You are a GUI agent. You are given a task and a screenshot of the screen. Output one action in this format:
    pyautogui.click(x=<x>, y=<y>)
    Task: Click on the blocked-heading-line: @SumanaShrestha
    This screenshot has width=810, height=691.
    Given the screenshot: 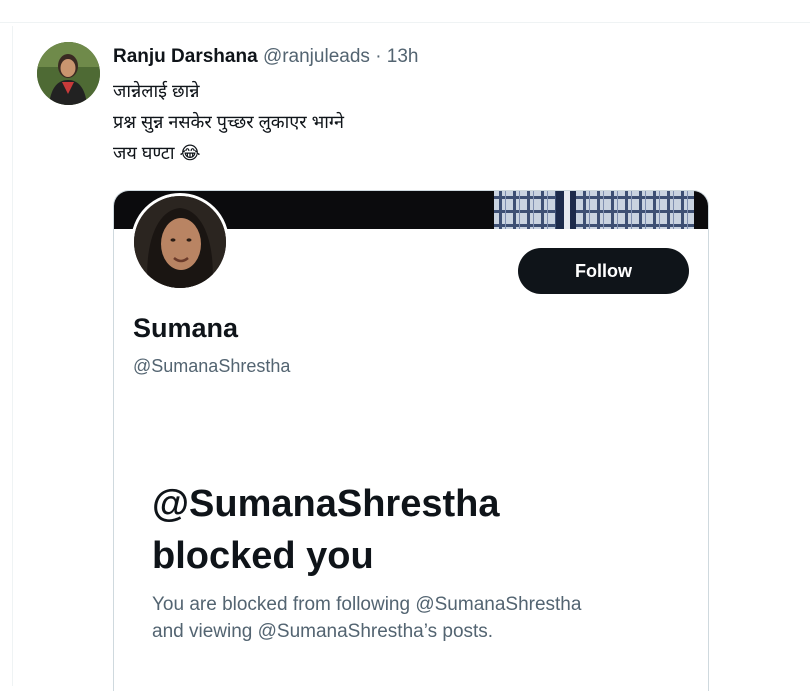 What is the action you would take?
    pyautogui.click(x=326, y=504)
    